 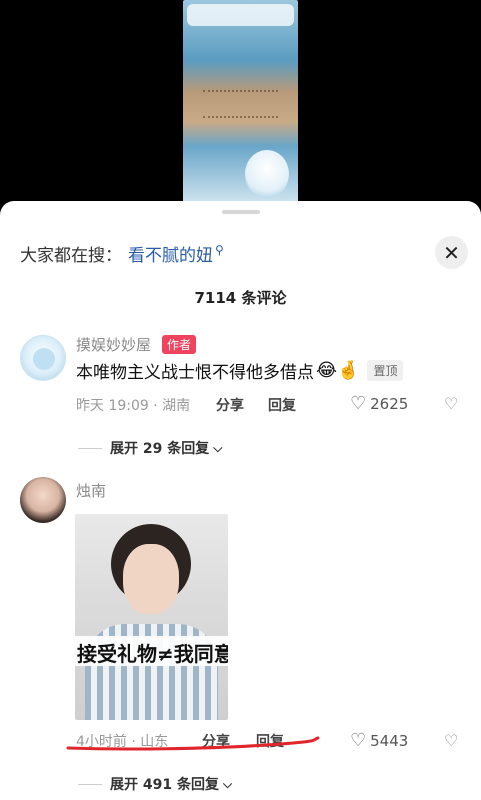 I want to click on comment-time-location: 昨天 19:09 · 湖南, so click(x=133, y=406).